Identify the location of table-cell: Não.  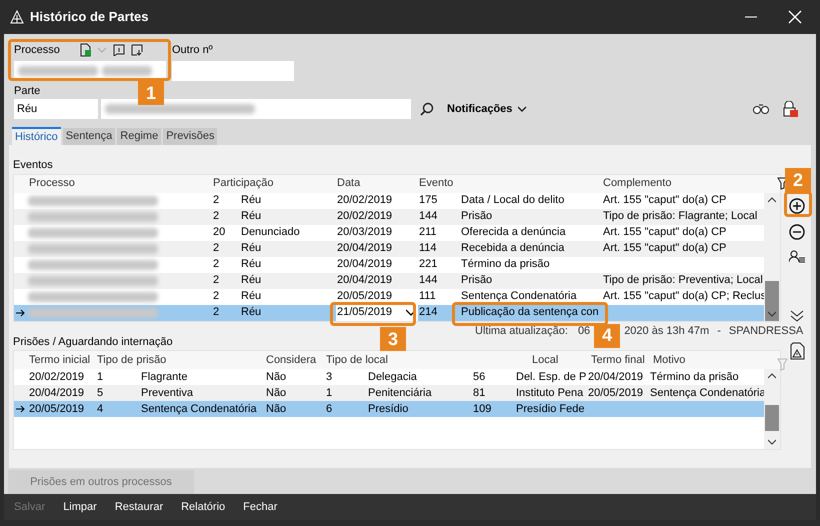
(276, 376).